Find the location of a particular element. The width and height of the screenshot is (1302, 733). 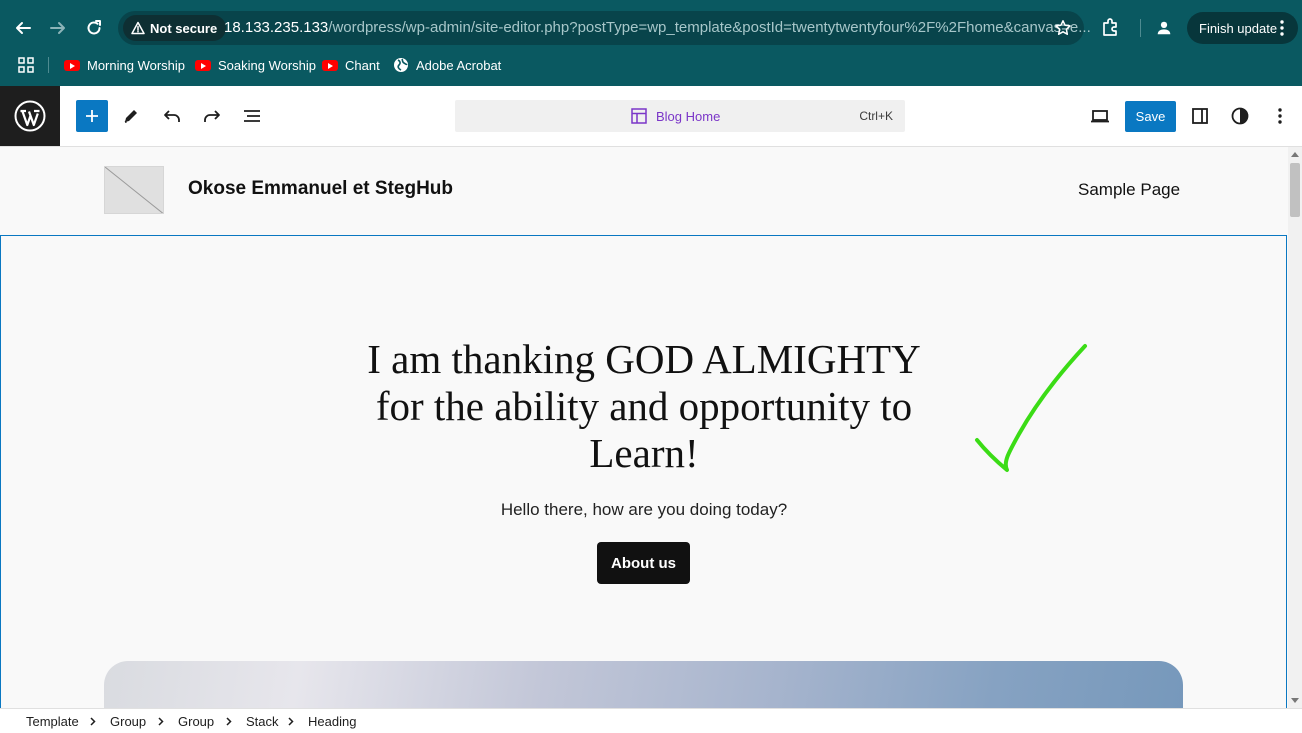

save-button: Save is located at coordinates (1150, 116).